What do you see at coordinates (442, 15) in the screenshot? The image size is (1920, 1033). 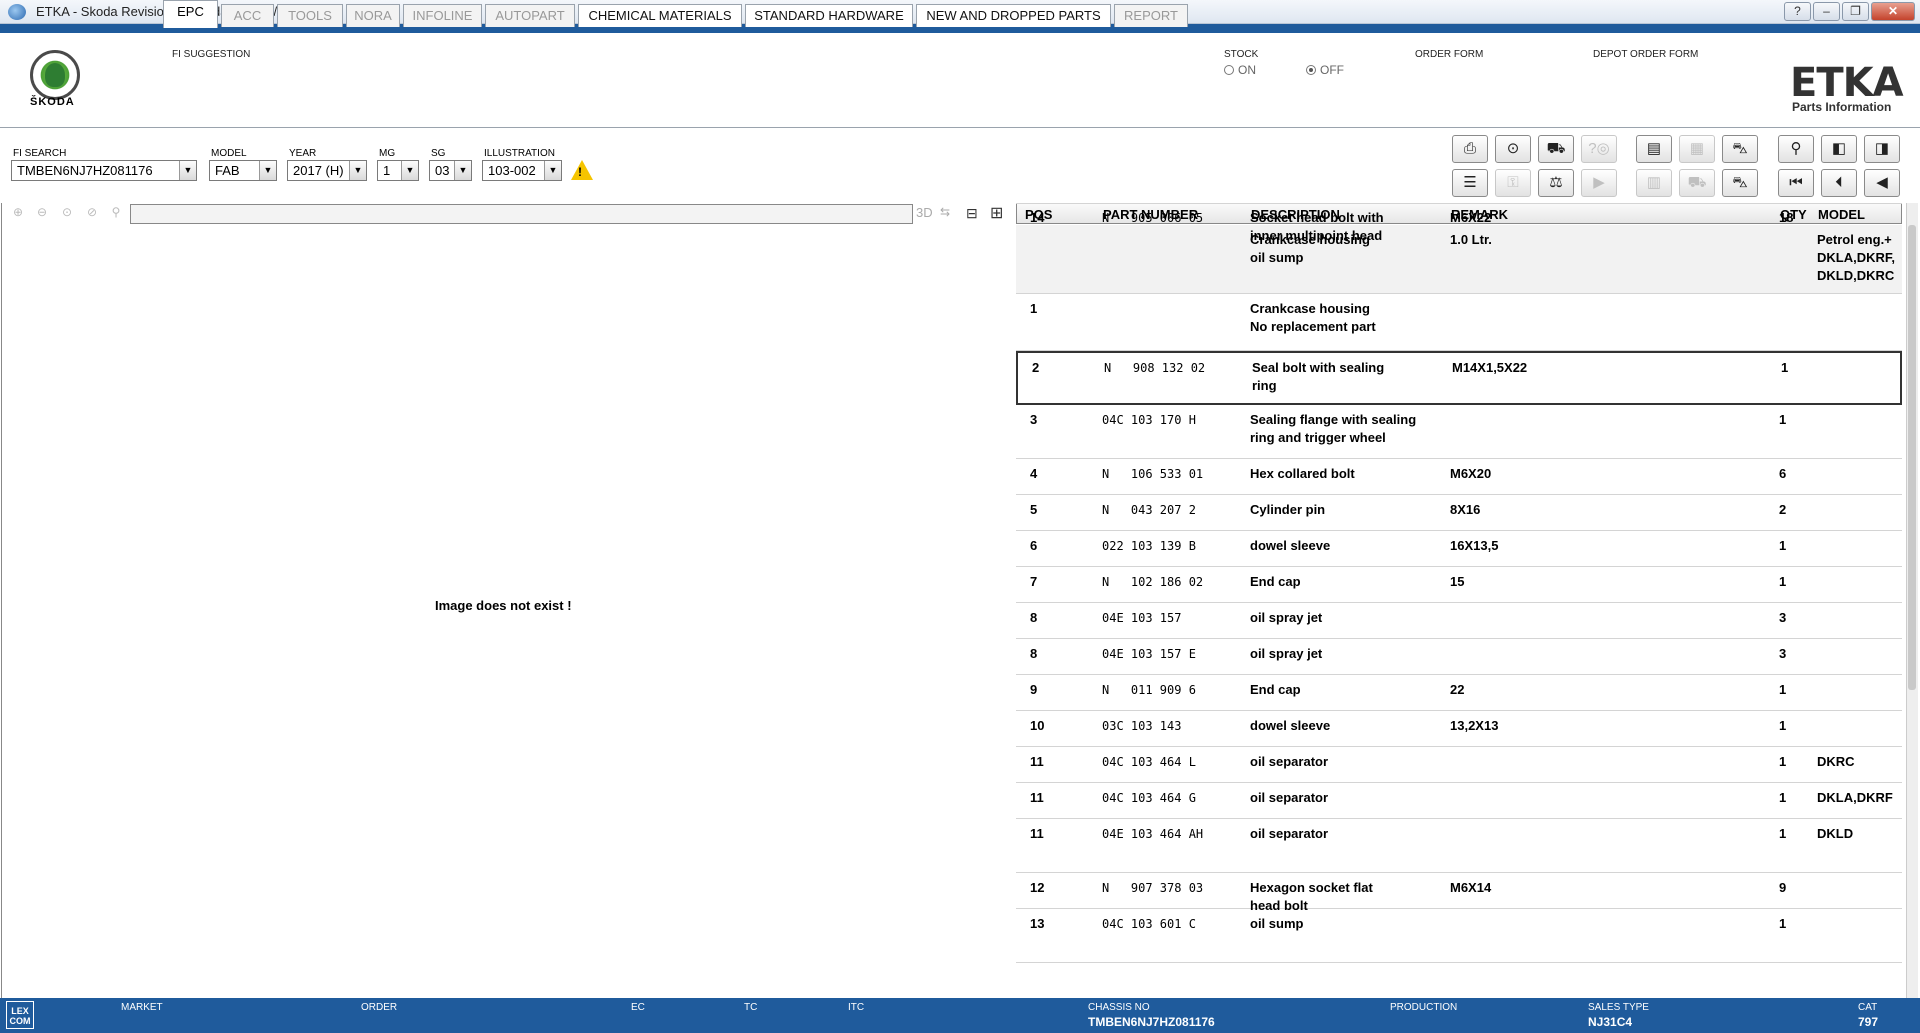 I see `tab-infoline: INFOLINE` at bounding box center [442, 15].